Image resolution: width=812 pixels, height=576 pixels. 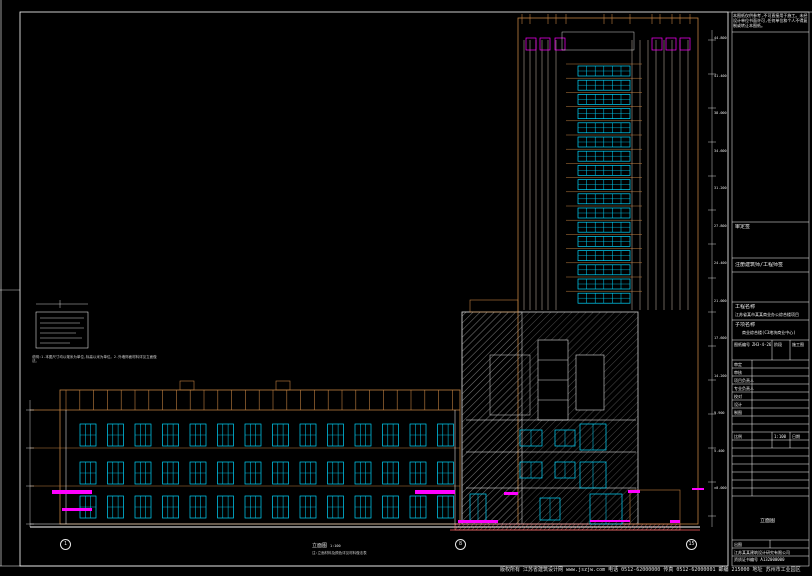 What do you see at coordinates (738, 404) in the screenshot?
I see `title-block-row-role: 设计` at bounding box center [738, 404].